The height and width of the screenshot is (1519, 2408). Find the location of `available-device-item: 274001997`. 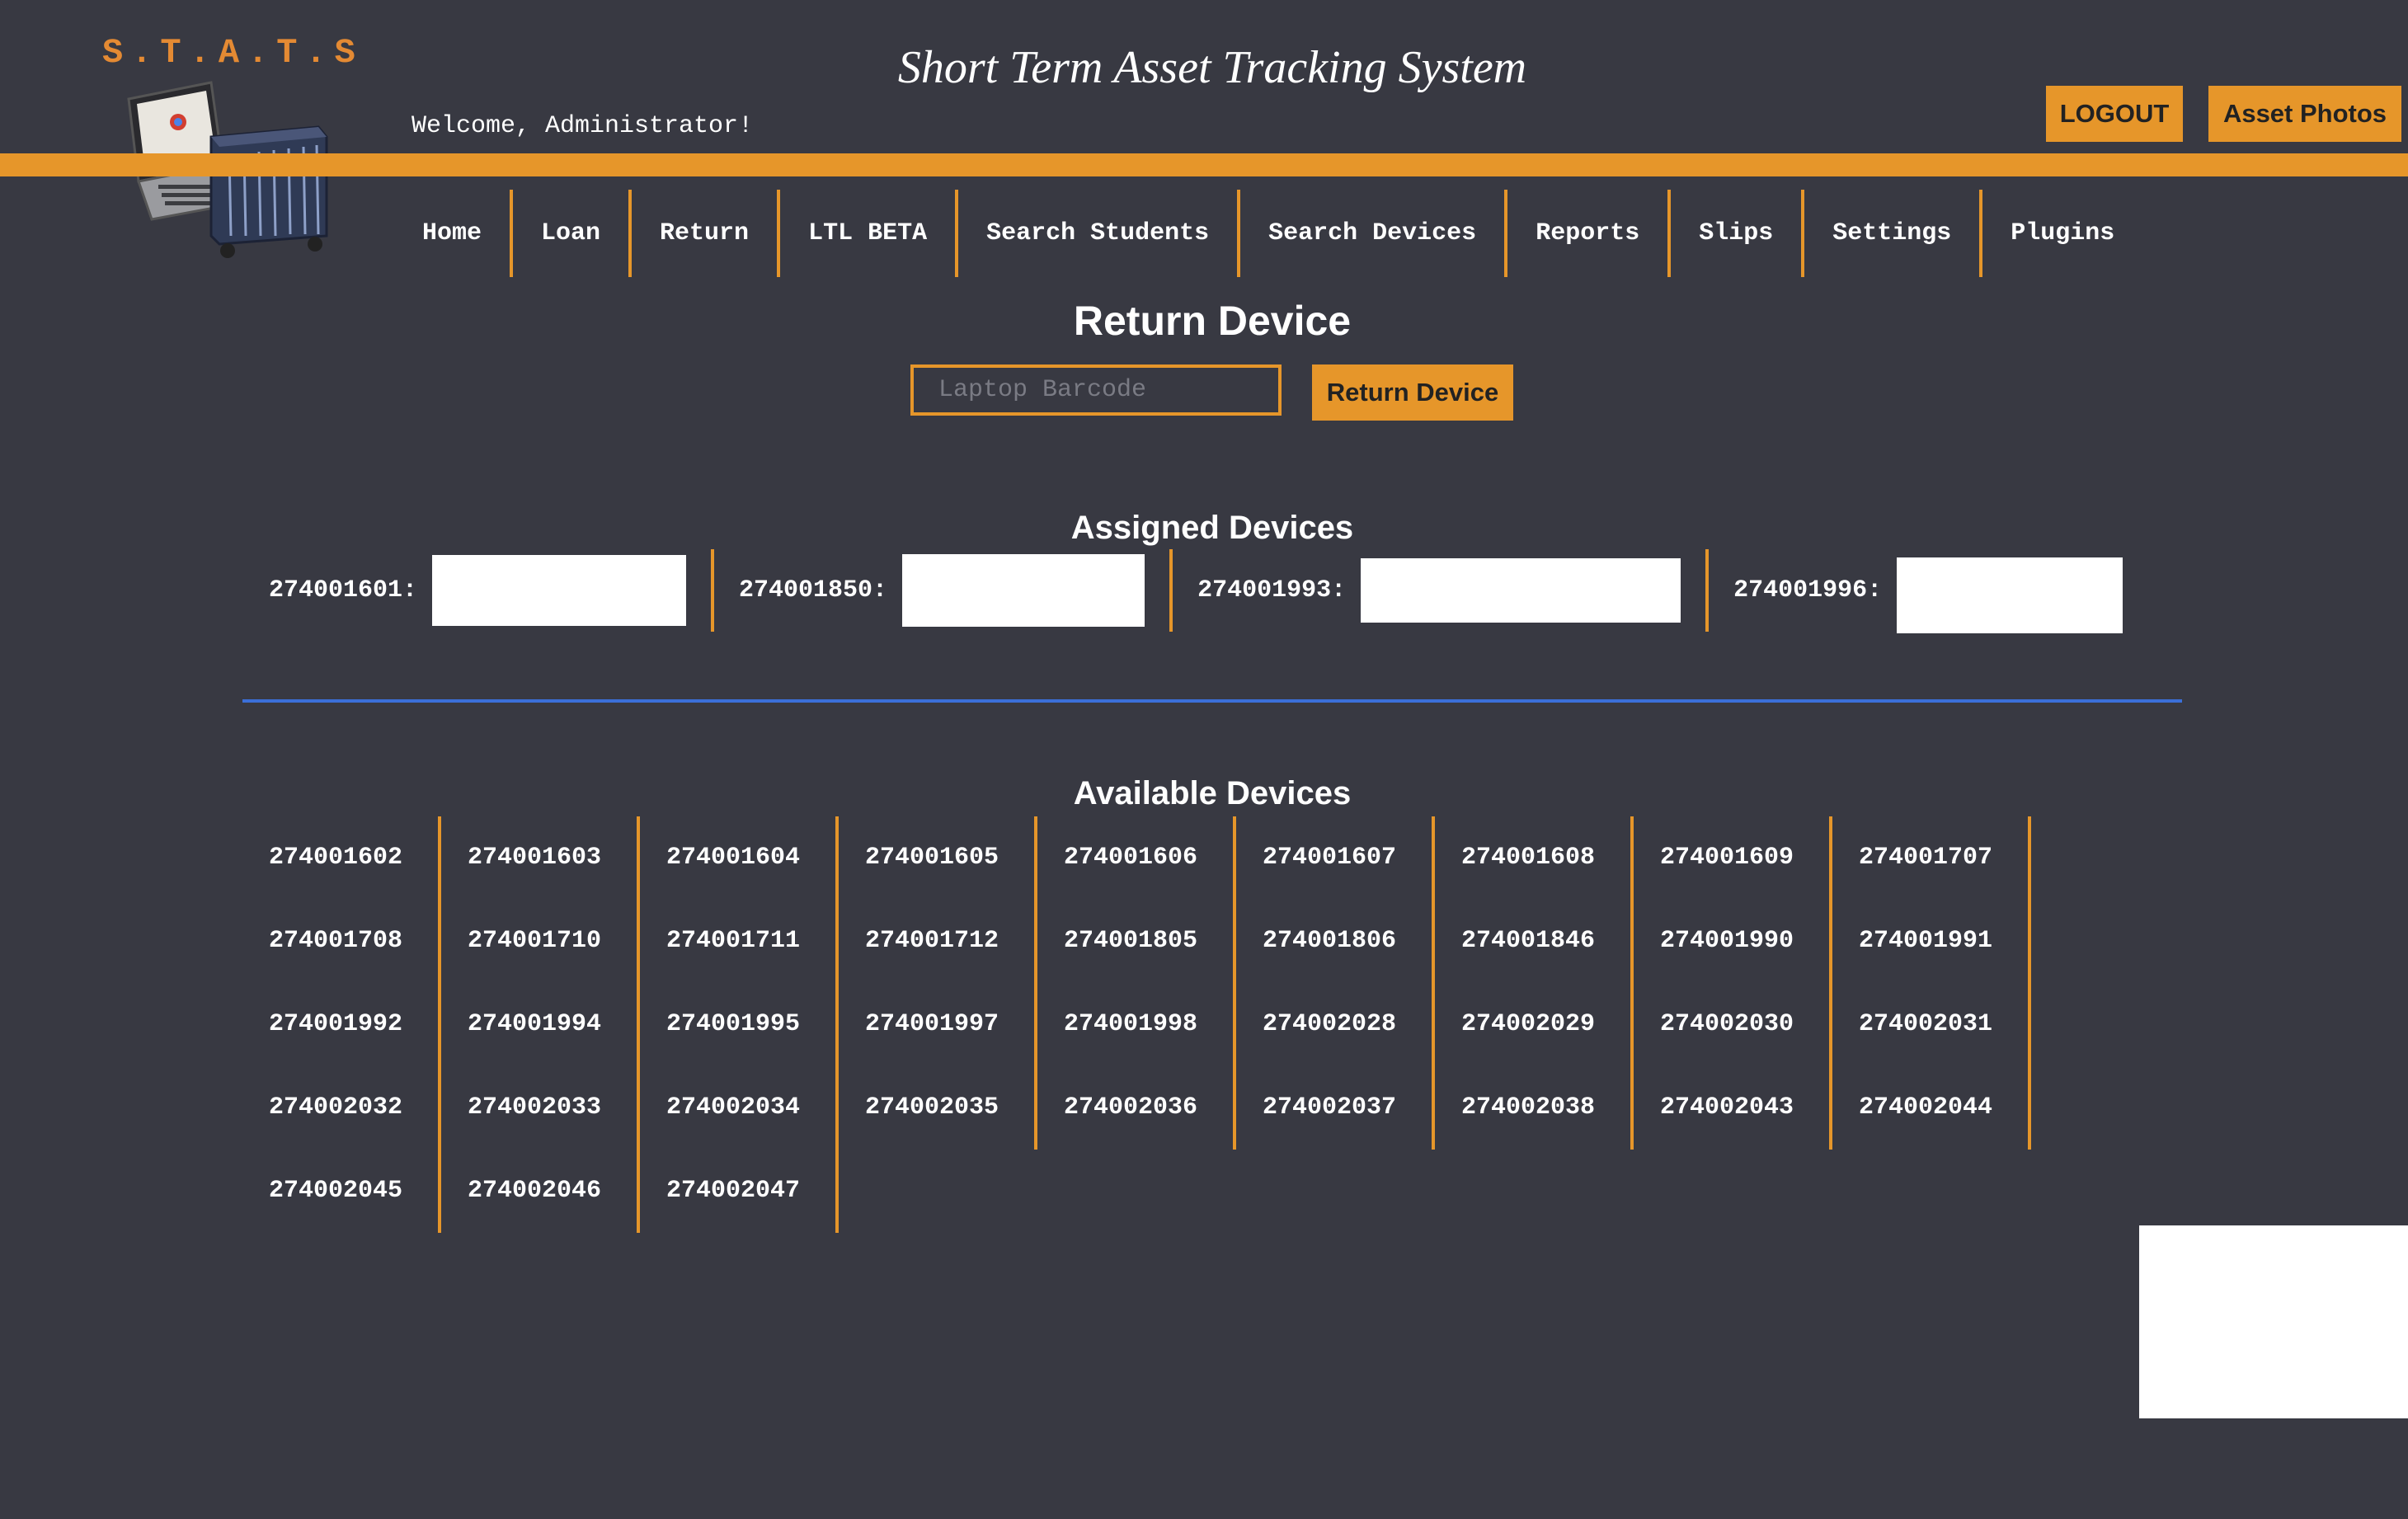

available-device-item: 274001997 is located at coordinates (938, 1024).